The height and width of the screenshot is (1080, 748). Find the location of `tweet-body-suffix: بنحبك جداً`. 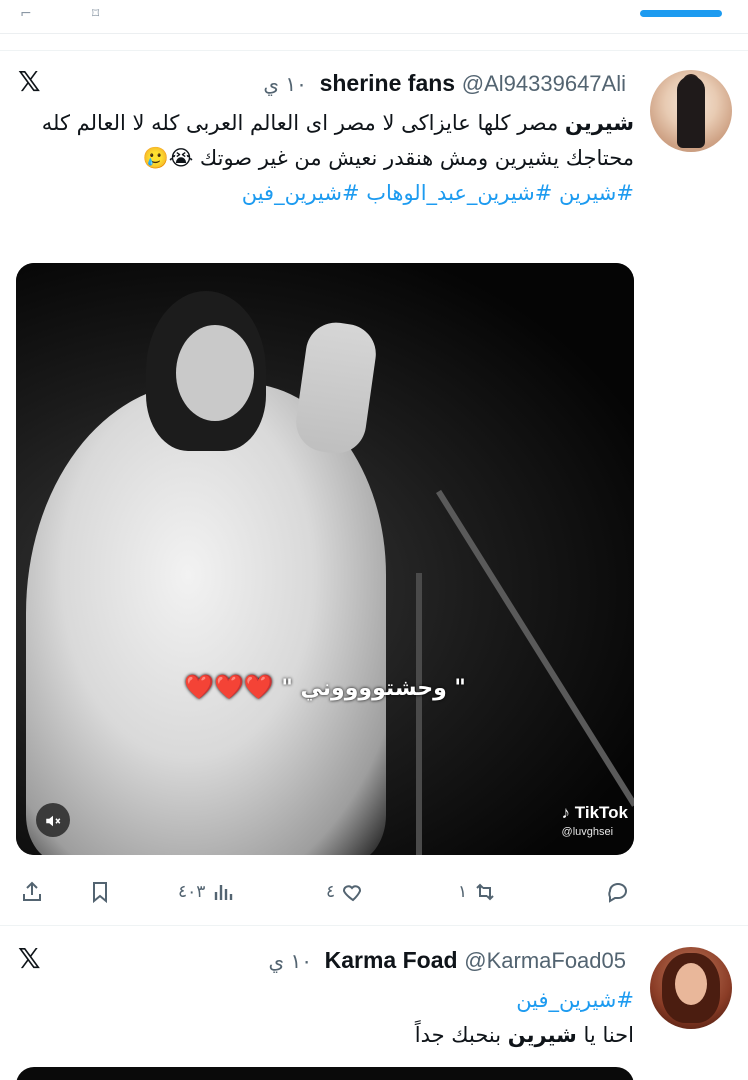

tweet-body-suffix: بنحبك جداً is located at coordinates (461, 1035).